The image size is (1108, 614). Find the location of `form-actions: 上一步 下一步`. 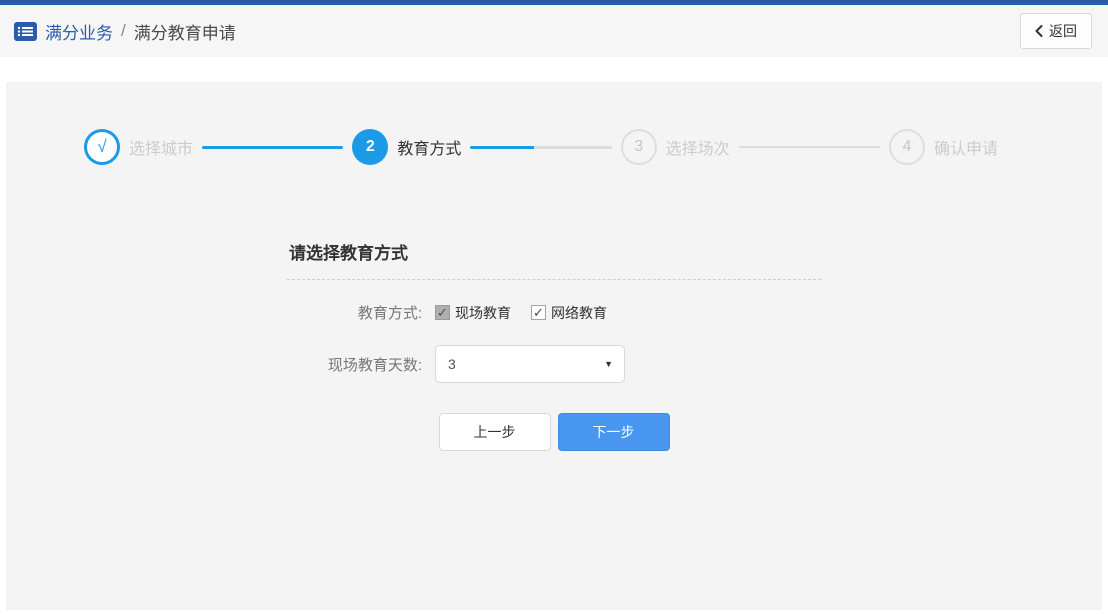

form-actions: 上一步 下一步 is located at coordinates (554, 432).